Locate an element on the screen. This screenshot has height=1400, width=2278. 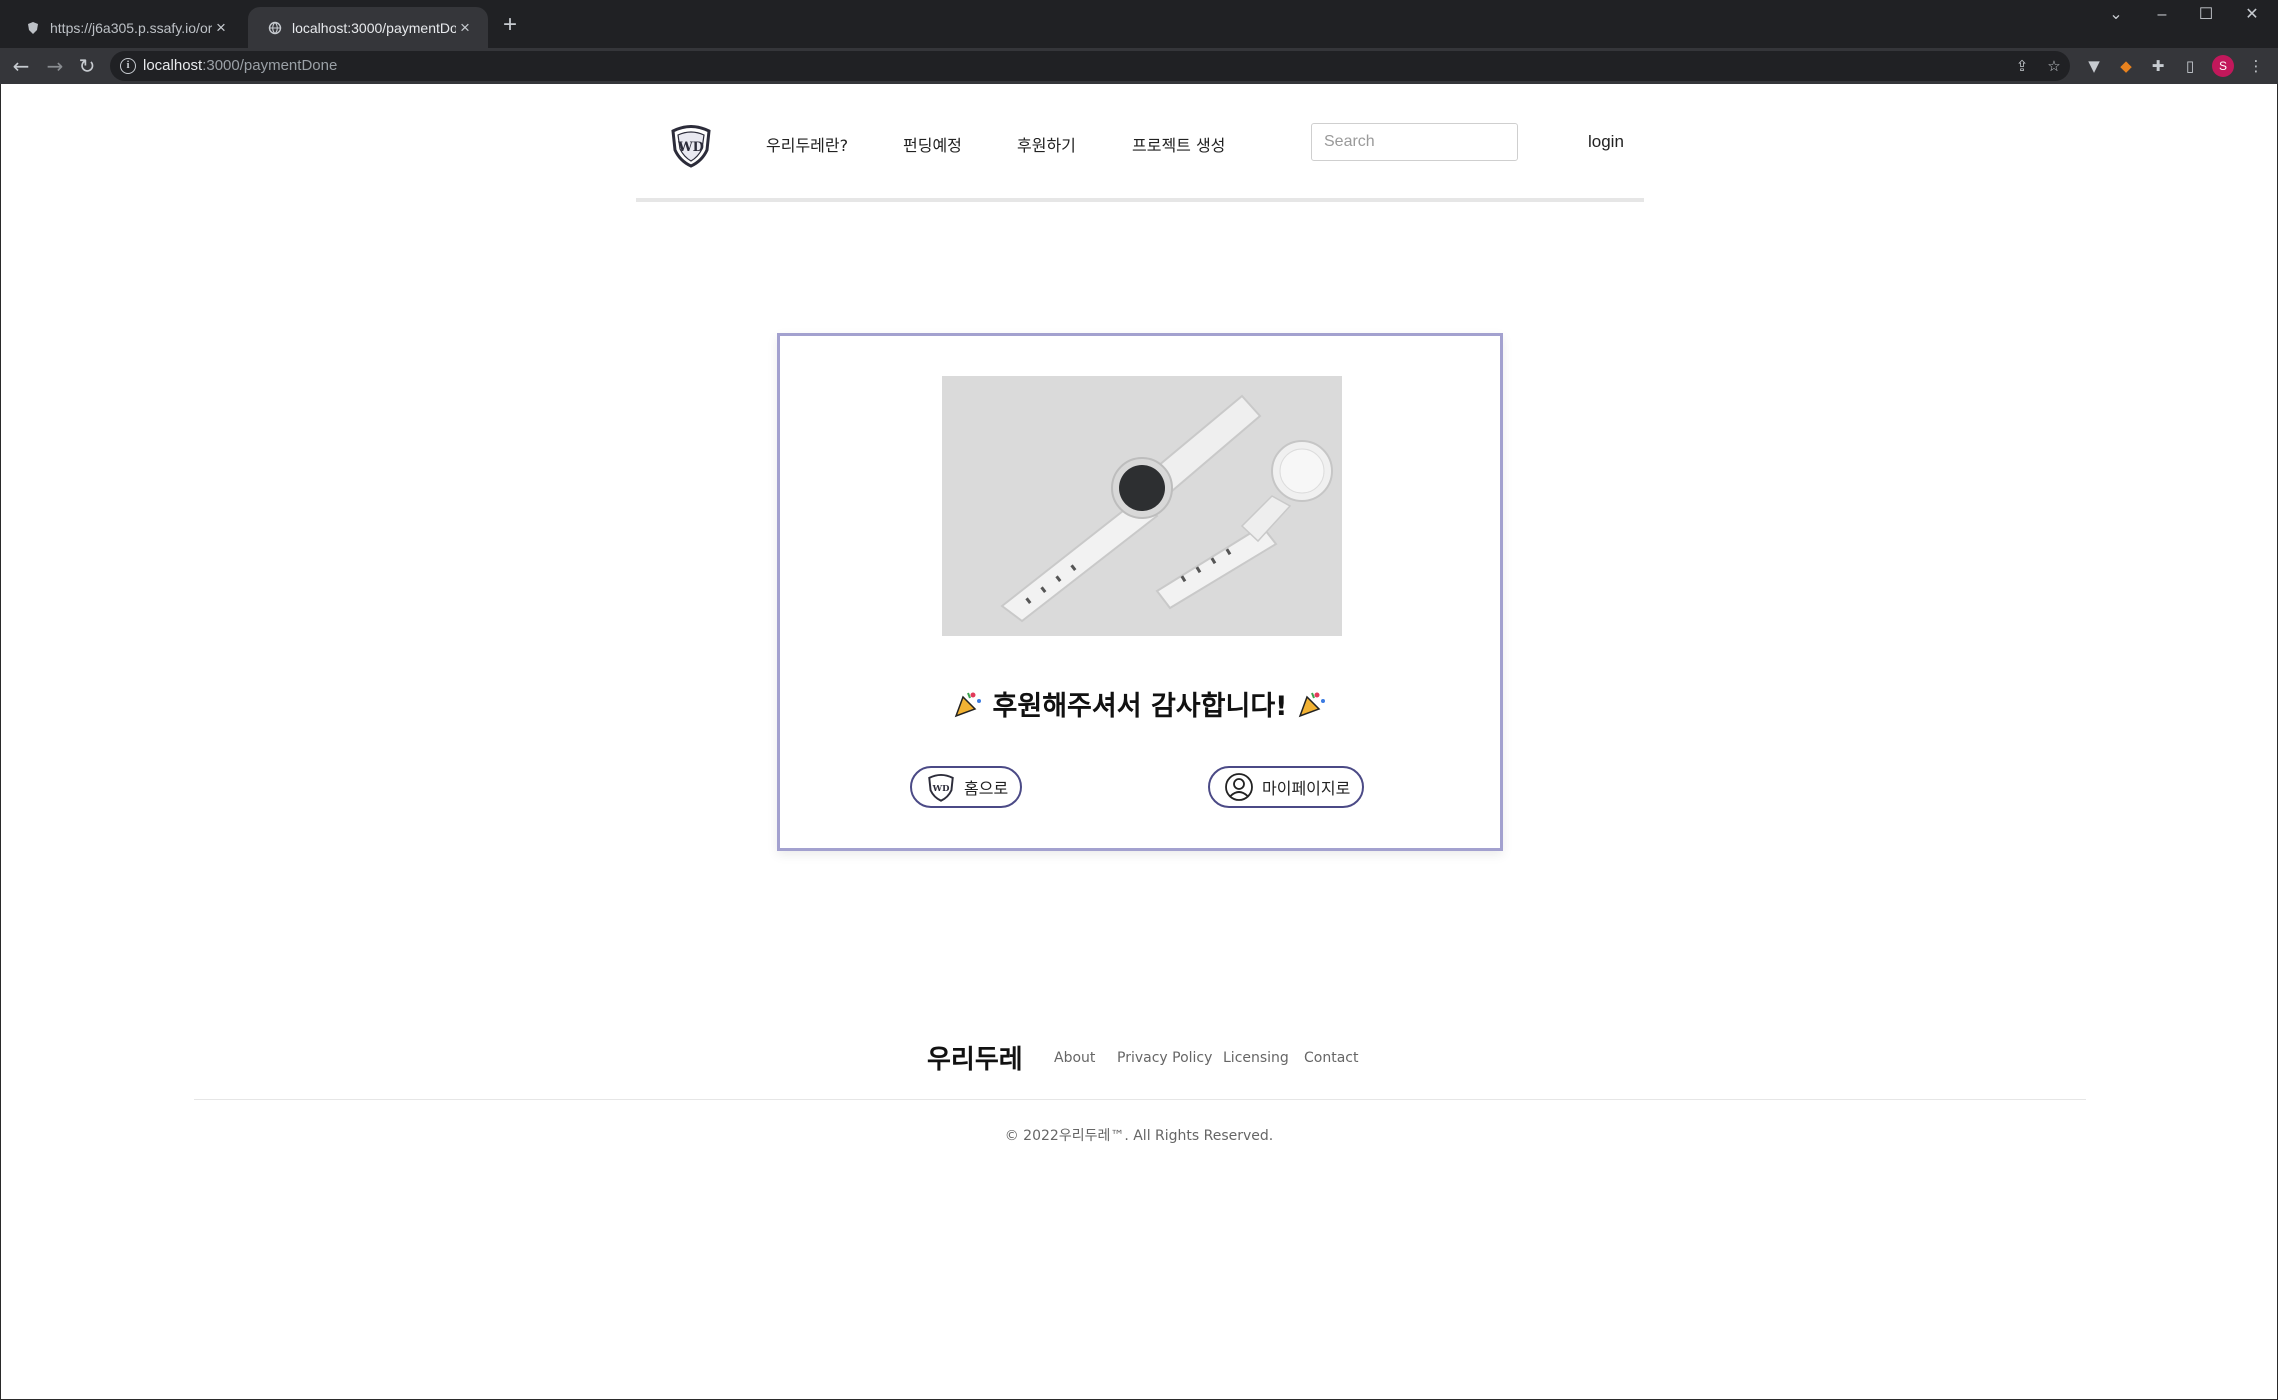
share-icon: ⇪ is located at coordinates (2022, 66).